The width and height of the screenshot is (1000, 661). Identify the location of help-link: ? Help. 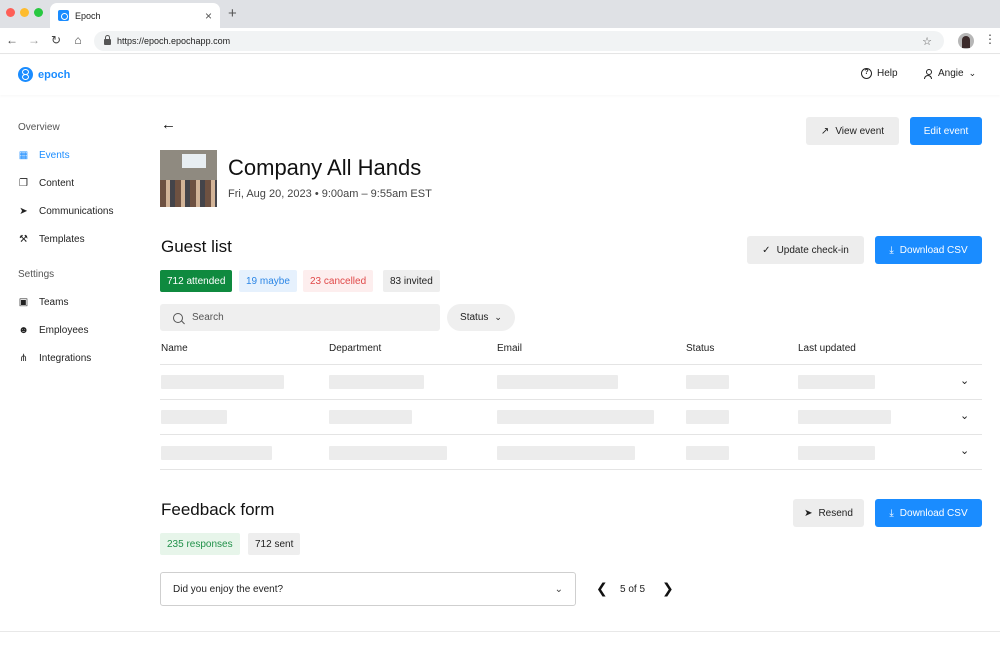
(879, 73).